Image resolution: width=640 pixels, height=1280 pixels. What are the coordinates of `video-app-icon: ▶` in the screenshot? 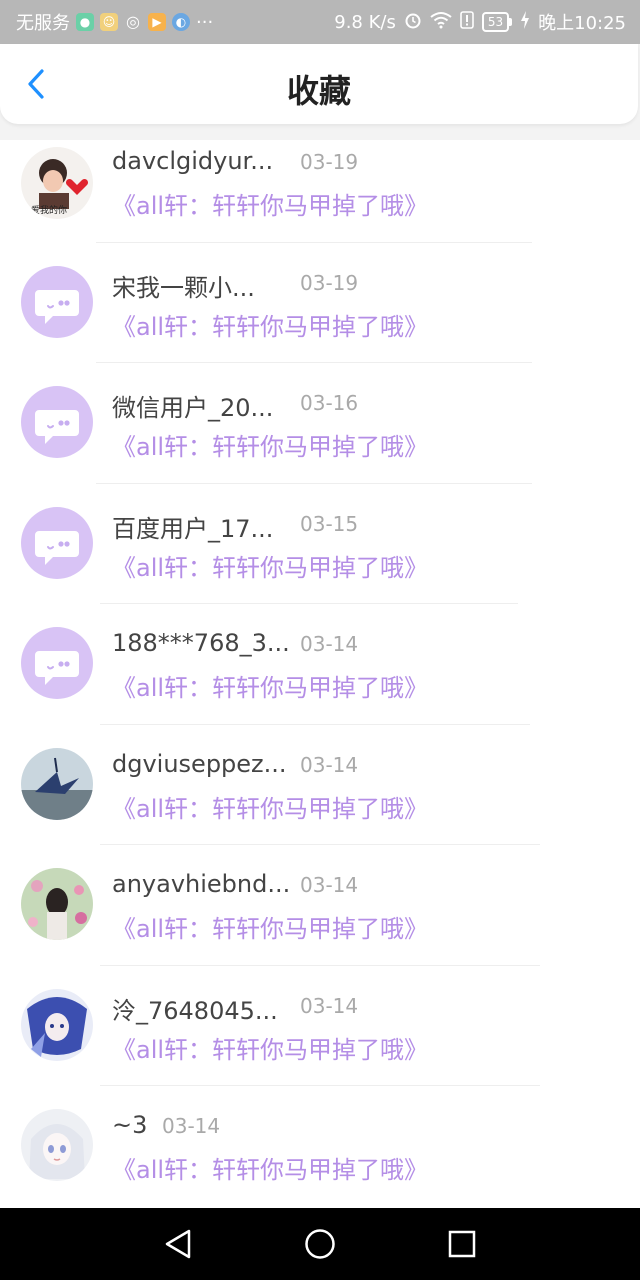 It's located at (157, 22).